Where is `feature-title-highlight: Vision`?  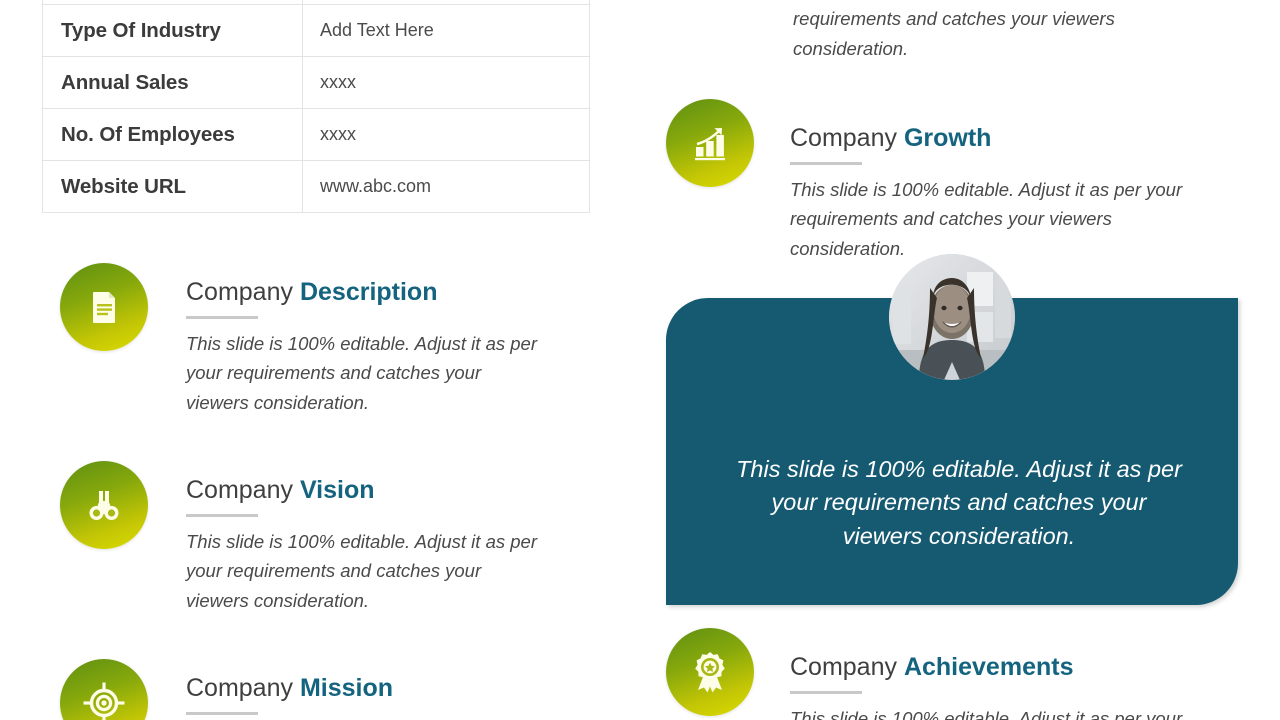
feature-title-highlight: Vision is located at coordinates (337, 490).